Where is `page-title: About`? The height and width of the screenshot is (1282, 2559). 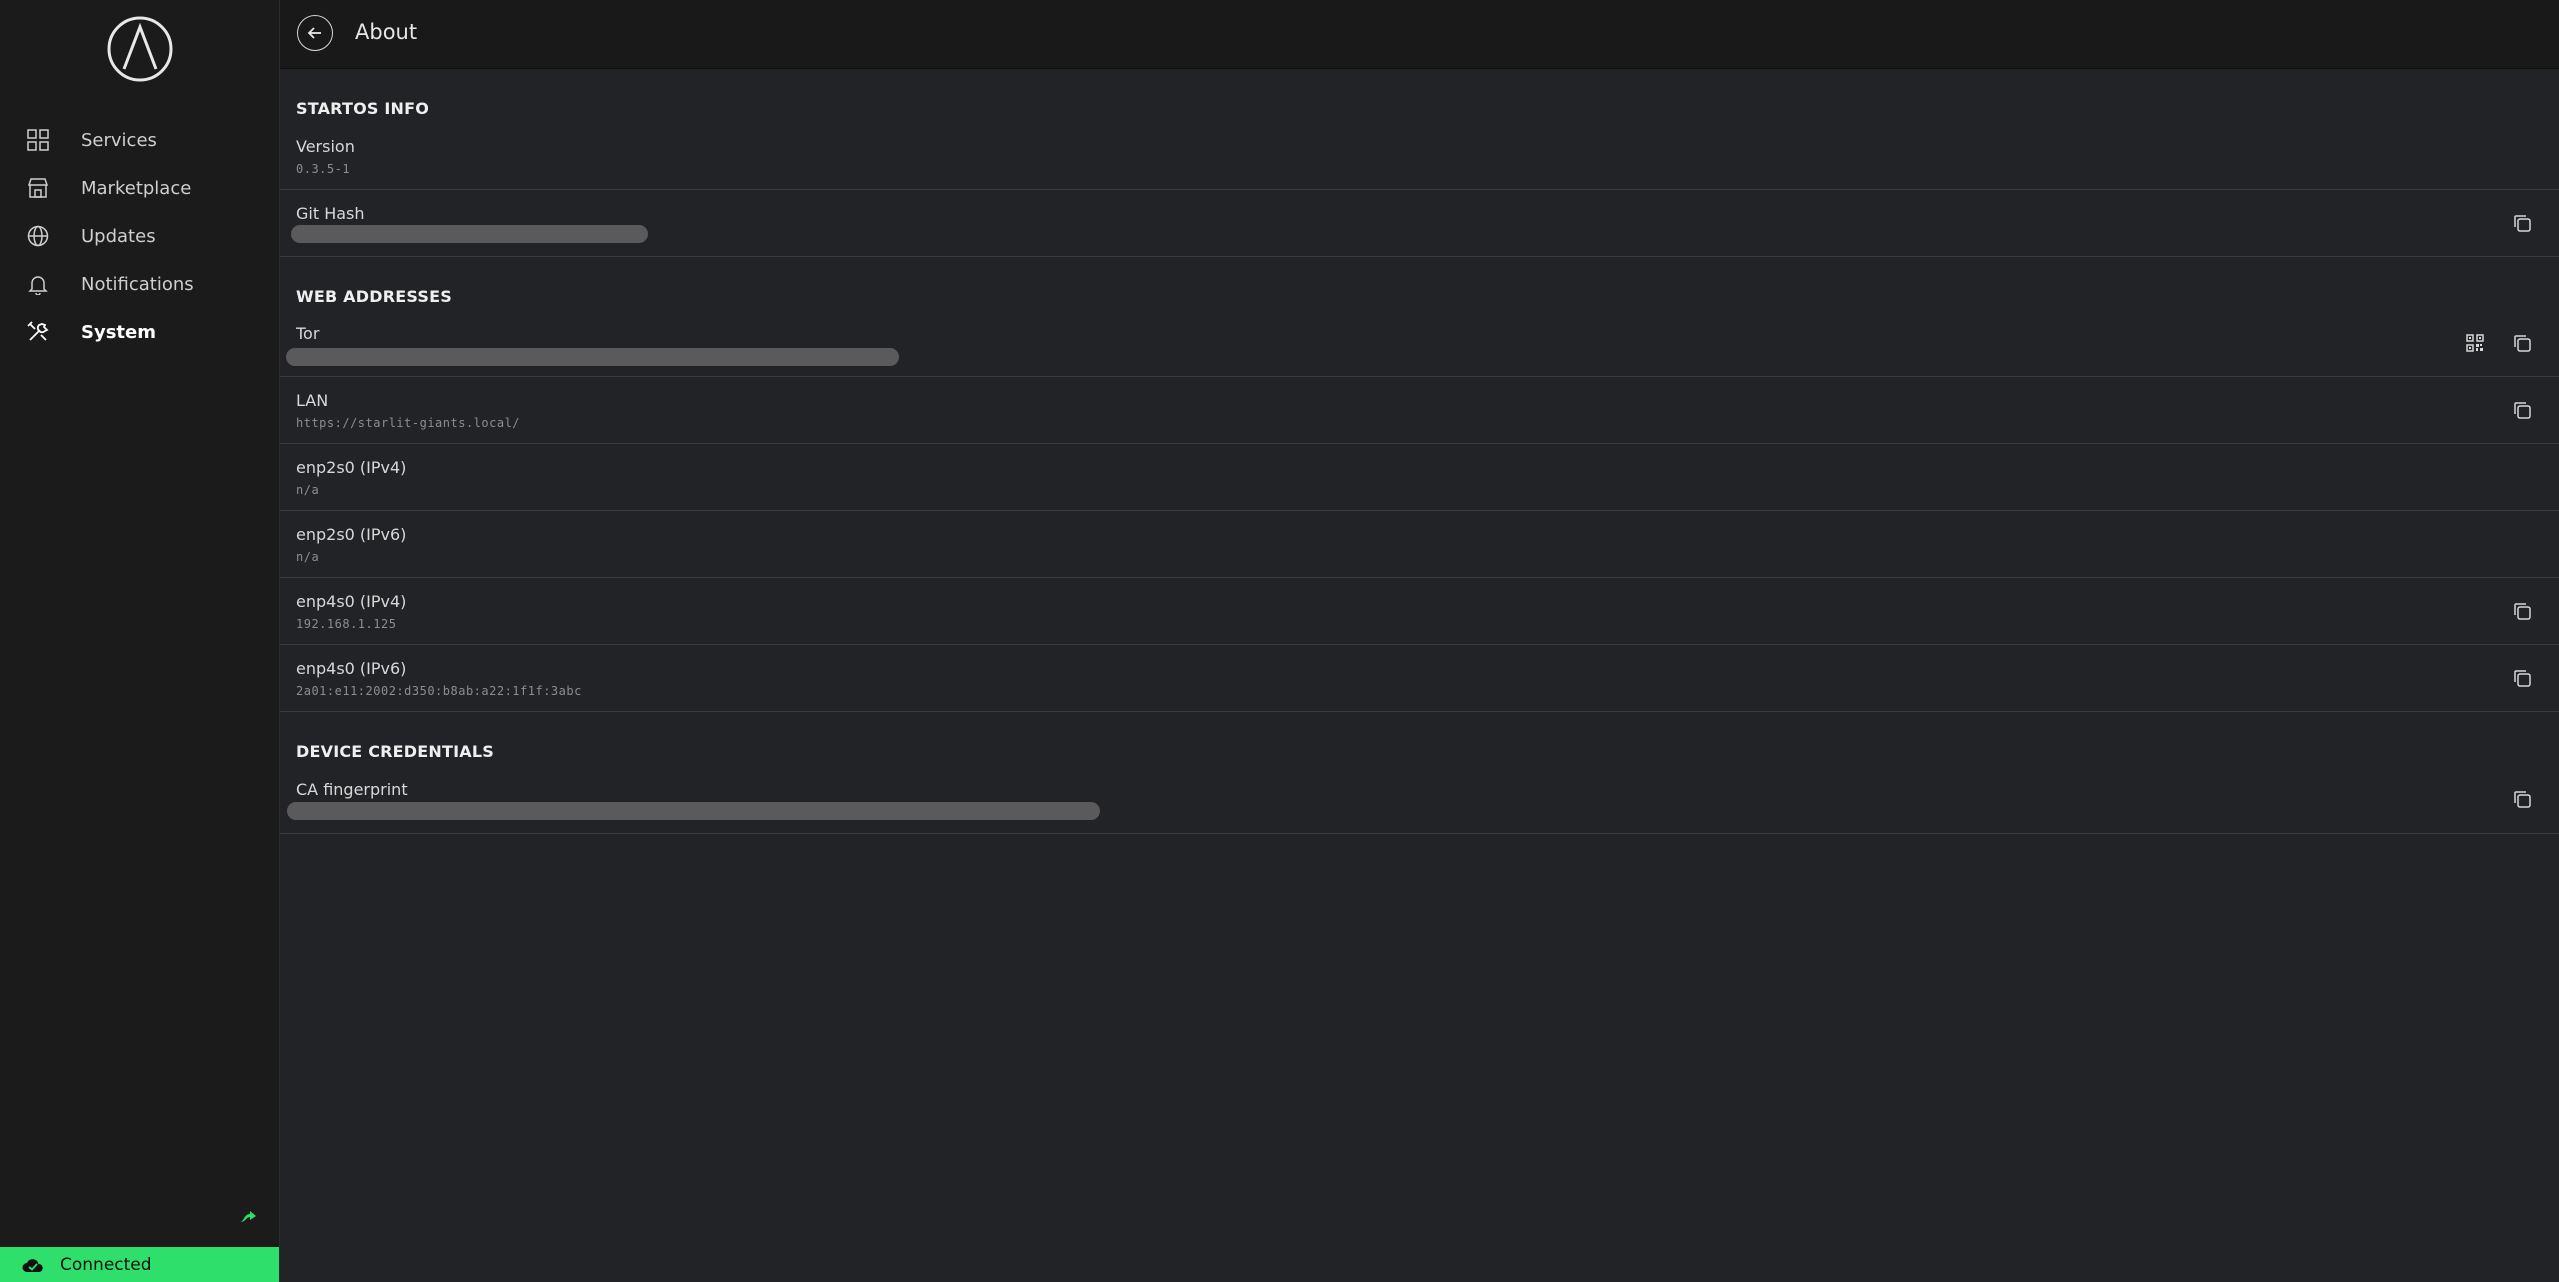 page-title: About is located at coordinates (386, 32).